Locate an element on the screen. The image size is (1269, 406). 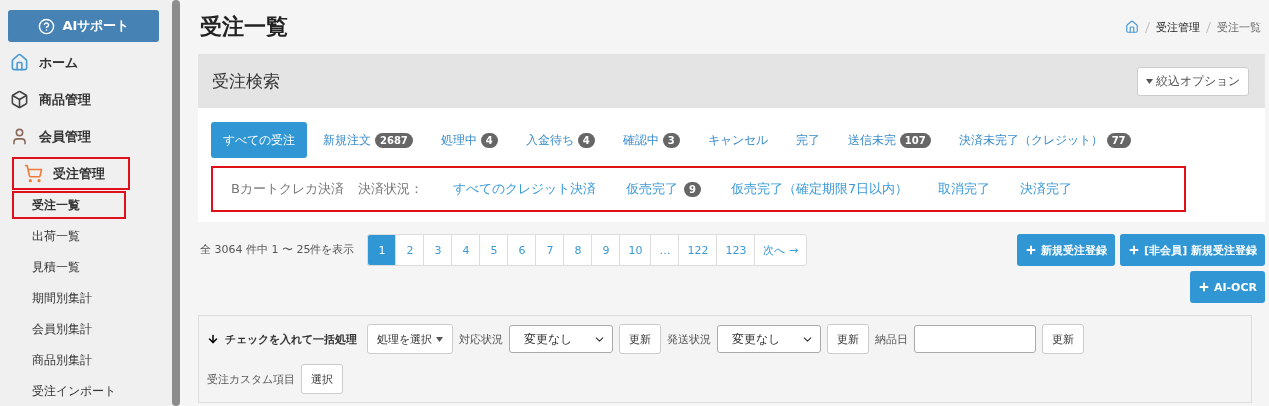
page-link: 2 is located at coordinates (410, 250).